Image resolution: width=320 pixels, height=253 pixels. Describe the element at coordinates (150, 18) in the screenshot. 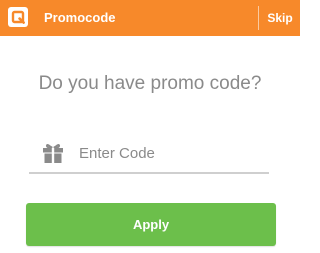

I see `top-app-bar: Promocode Skip` at that location.